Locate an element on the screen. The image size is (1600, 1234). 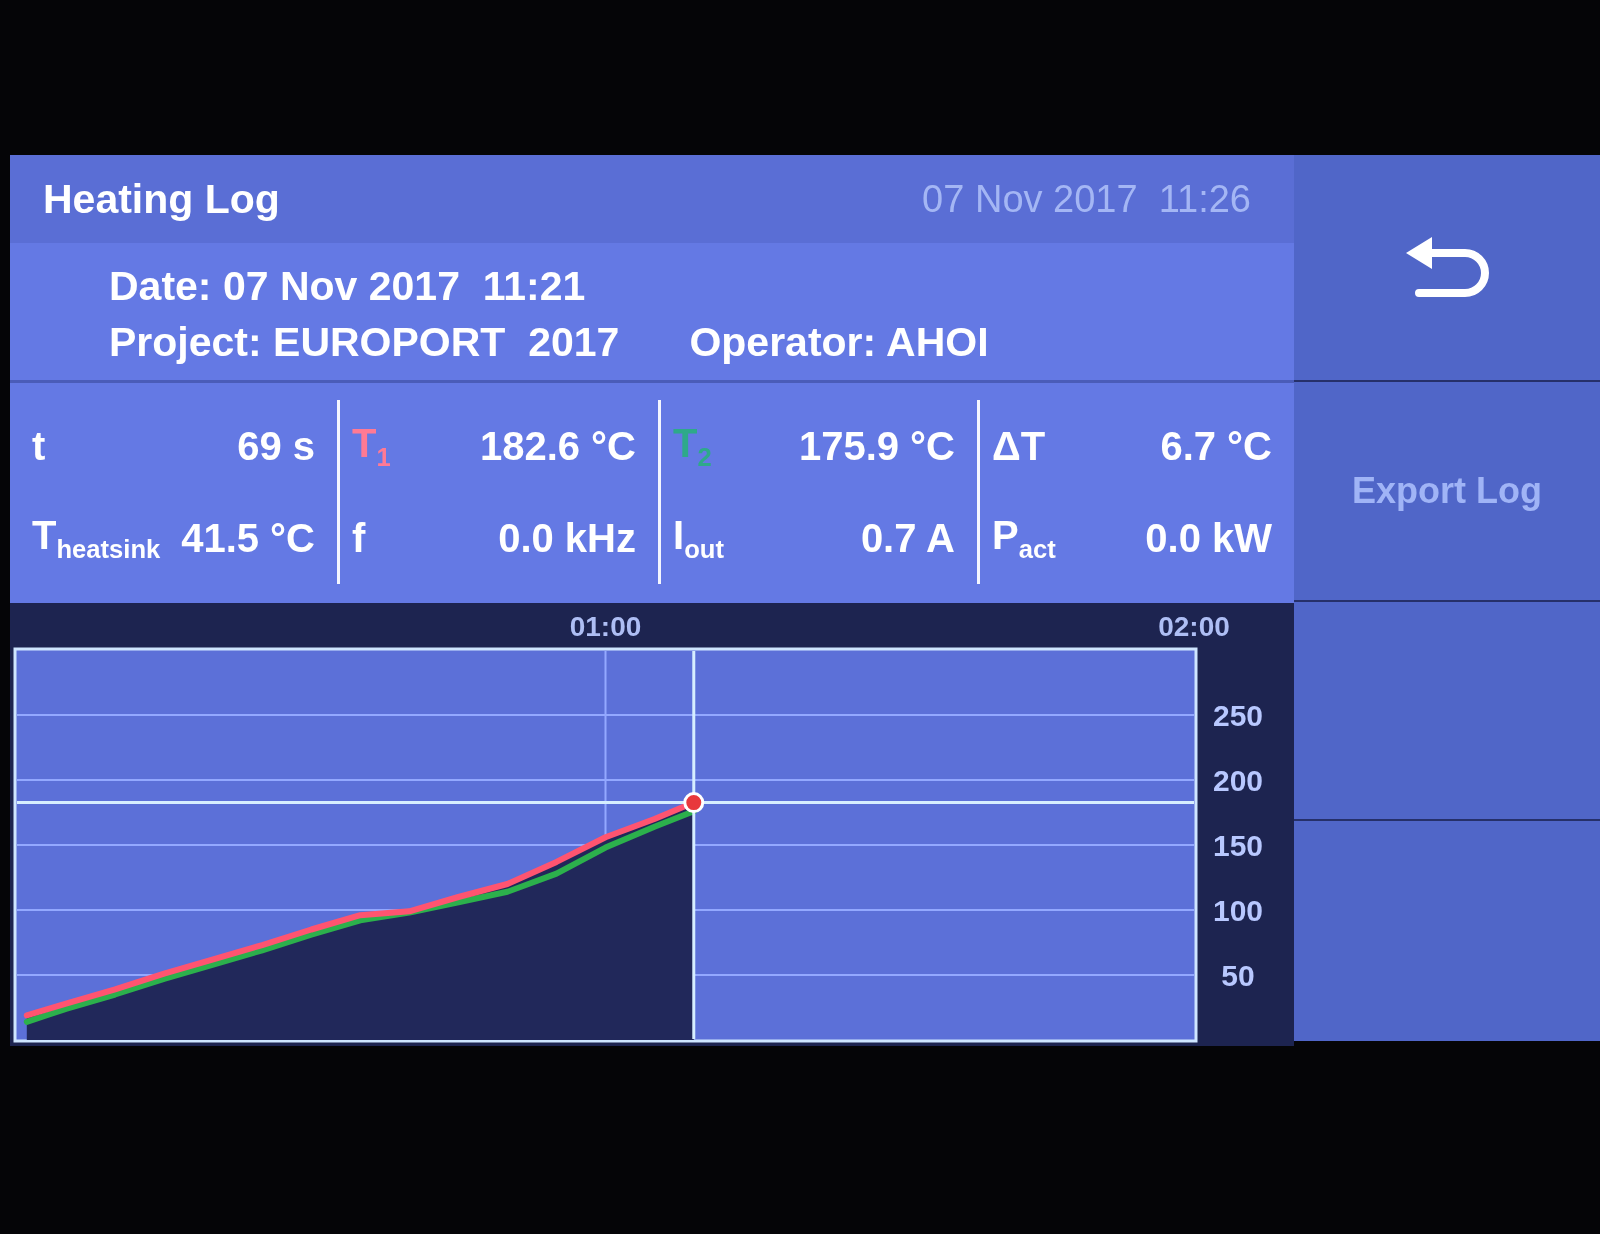
y-tick-label: 50 is located at coordinates (1238, 975).